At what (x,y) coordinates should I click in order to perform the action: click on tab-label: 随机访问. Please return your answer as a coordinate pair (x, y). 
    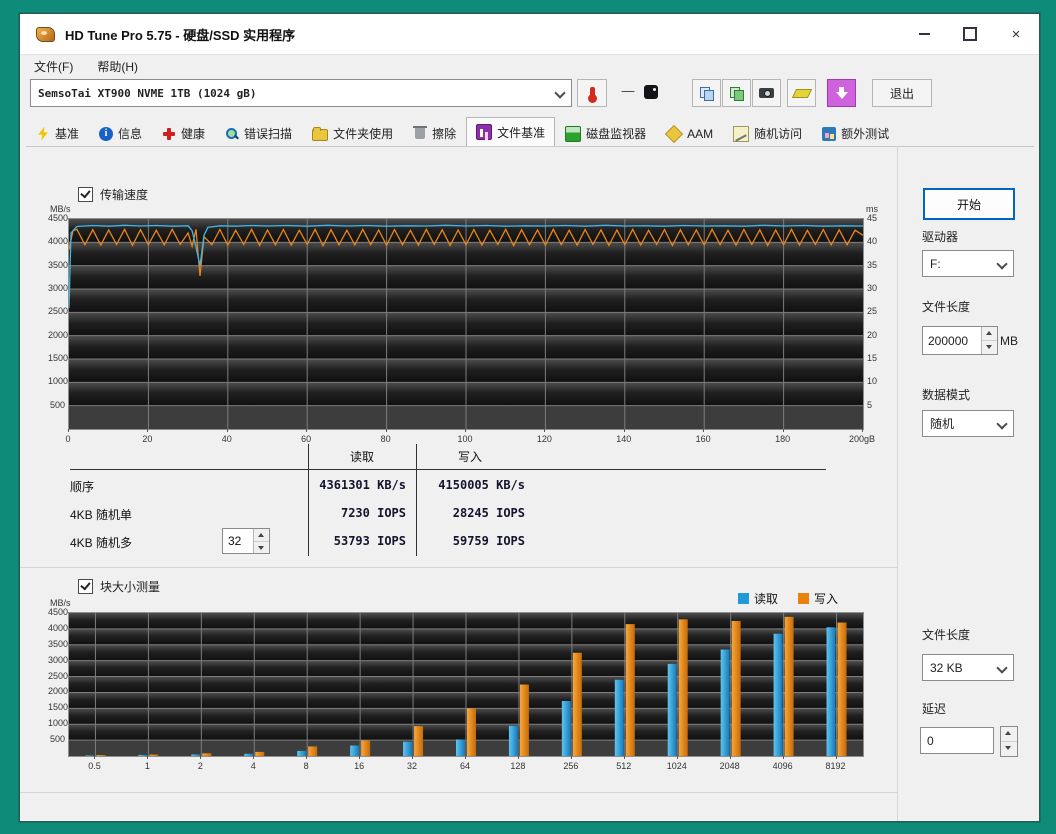
    Looking at the image, I should click on (778, 134).